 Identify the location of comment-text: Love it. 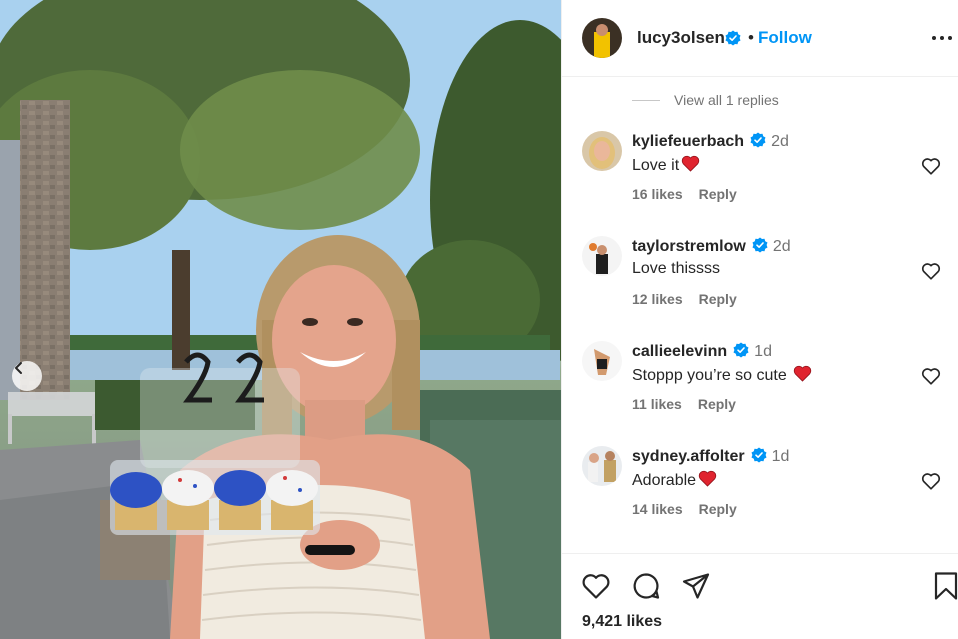
(666, 165).